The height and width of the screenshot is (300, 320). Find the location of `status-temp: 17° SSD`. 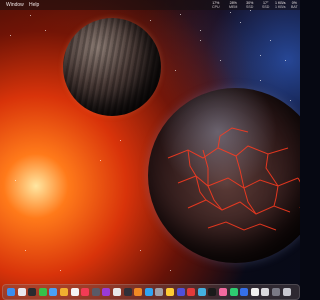

status-temp: 17° SSD is located at coordinates (265, 5).